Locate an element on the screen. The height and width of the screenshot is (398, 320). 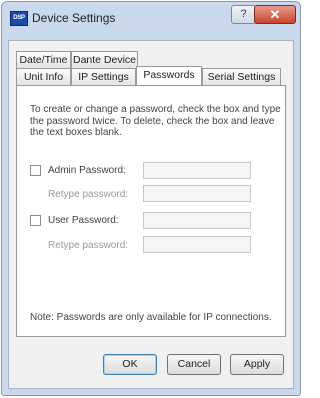
user-retype-field is located at coordinates (197, 244).